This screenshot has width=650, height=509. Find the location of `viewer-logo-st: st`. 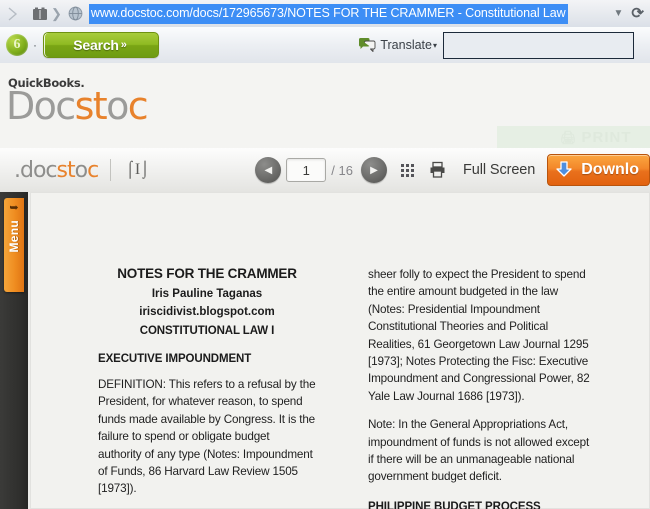

viewer-logo-st: st is located at coordinates (66, 170).